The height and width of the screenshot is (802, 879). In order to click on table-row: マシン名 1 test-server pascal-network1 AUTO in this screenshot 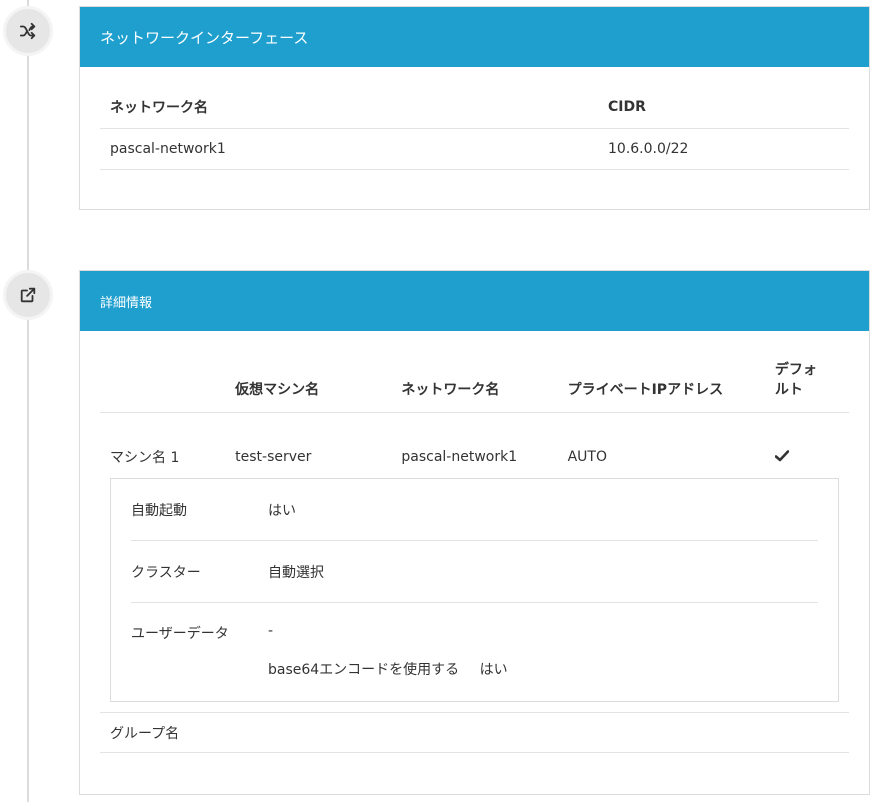, I will do `click(474, 445)`.